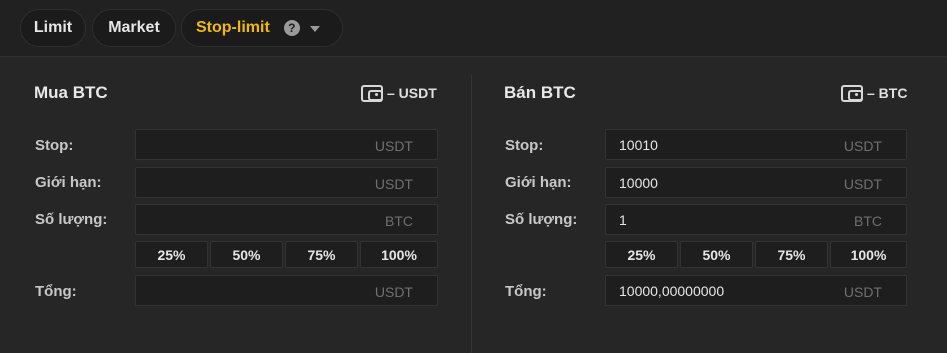 Image resolution: width=947 pixels, height=353 pixels. I want to click on sell-stop-input, so click(719, 145).